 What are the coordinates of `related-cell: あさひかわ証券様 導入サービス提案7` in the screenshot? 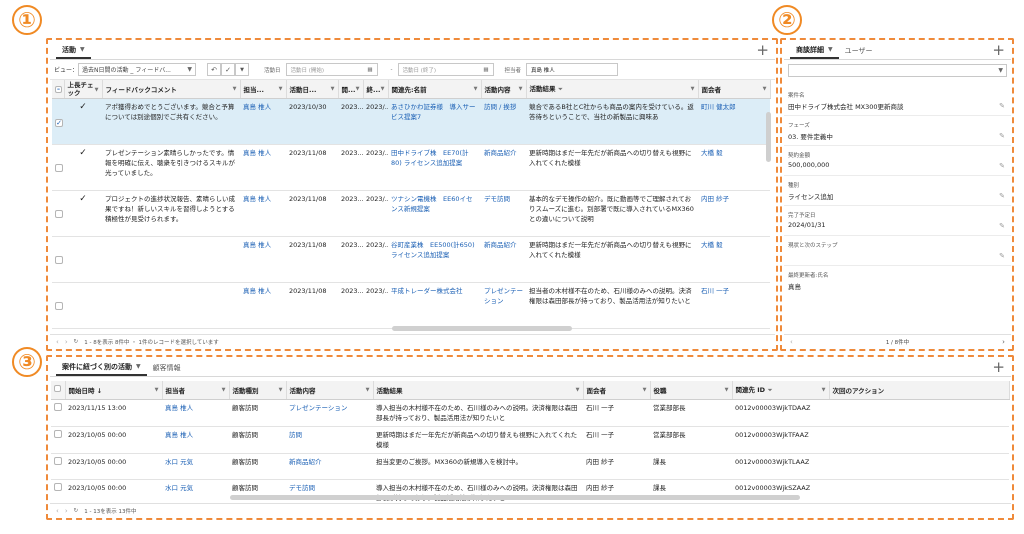 It's located at (434, 121).